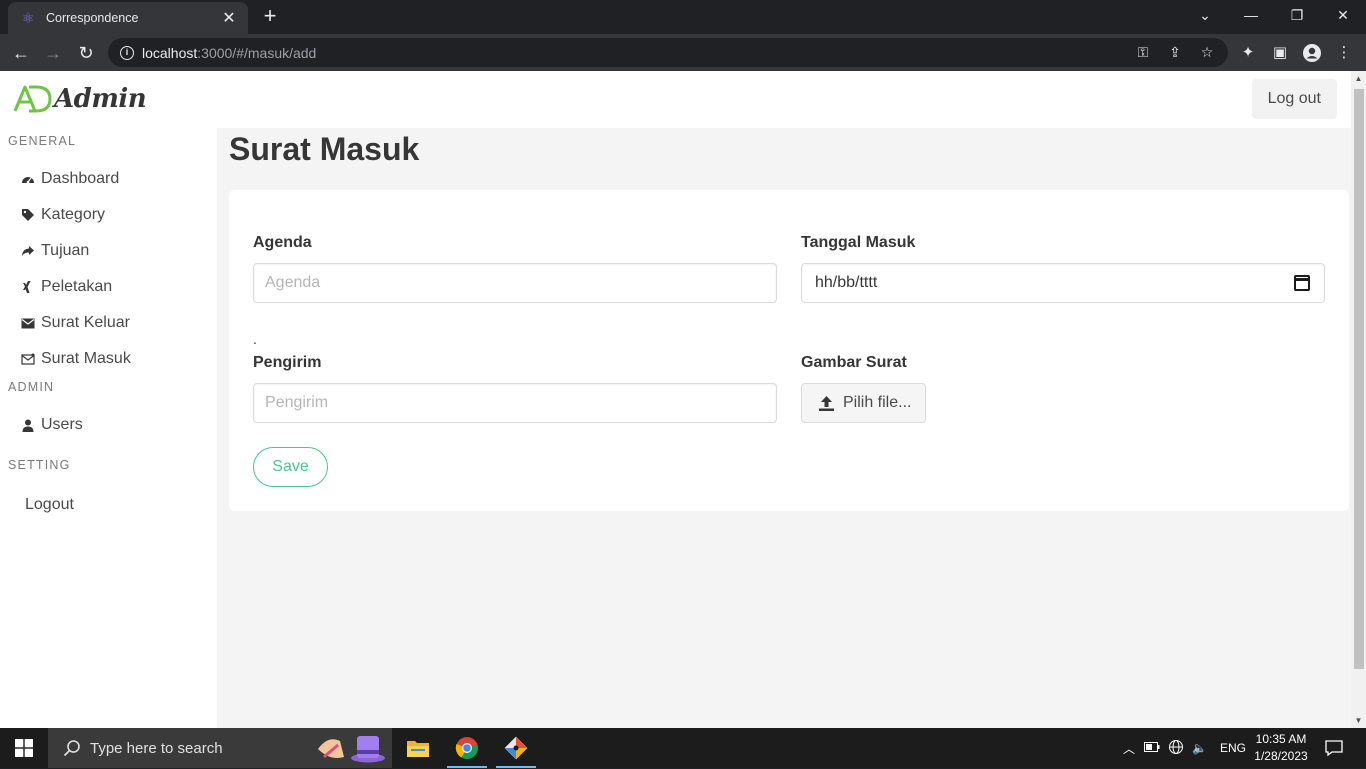 This screenshot has height=769, width=1366. Describe the element at coordinates (229, 18) in the screenshot. I see `close-tab-icon: ✕` at that location.